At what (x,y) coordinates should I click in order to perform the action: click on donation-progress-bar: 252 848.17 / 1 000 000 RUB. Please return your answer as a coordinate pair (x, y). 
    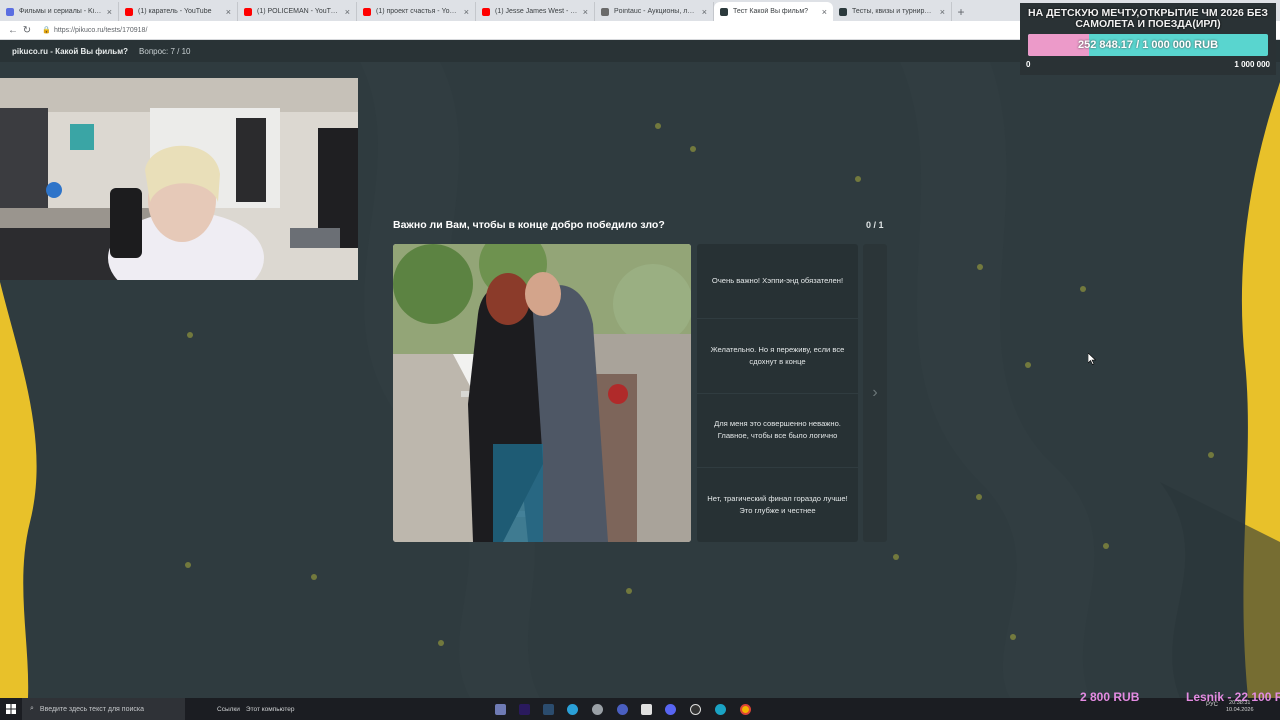
    Looking at the image, I should click on (1148, 45).